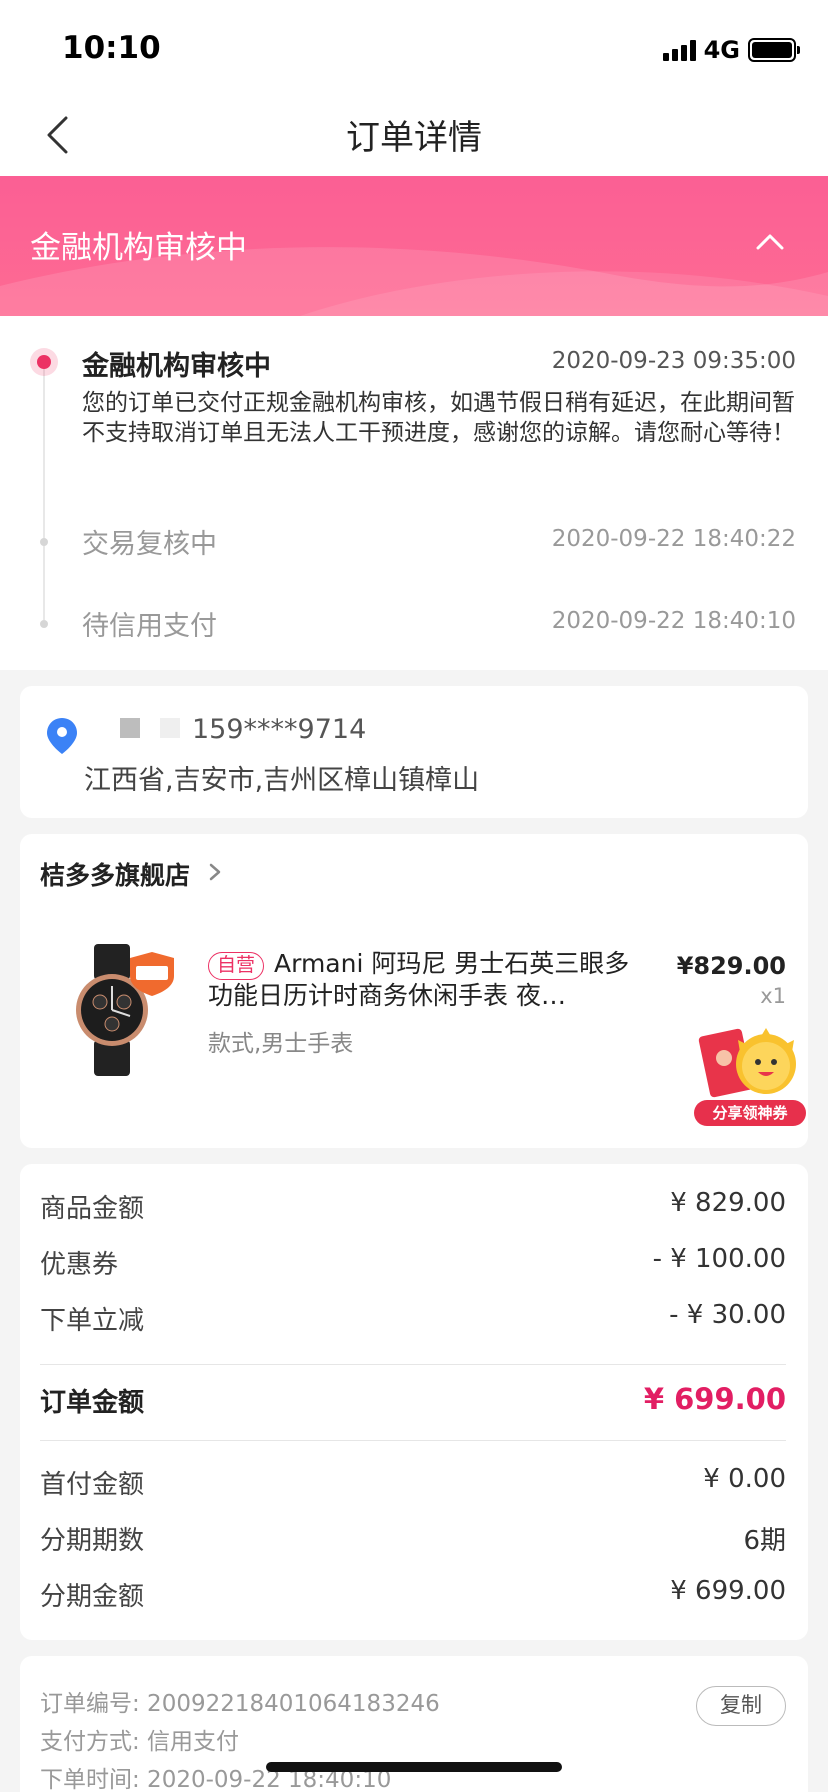 The height and width of the screenshot is (1792, 828). Describe the element at coordinates (731, 966) in the screenshot. I see `product-price: ¥829.00` at that location.